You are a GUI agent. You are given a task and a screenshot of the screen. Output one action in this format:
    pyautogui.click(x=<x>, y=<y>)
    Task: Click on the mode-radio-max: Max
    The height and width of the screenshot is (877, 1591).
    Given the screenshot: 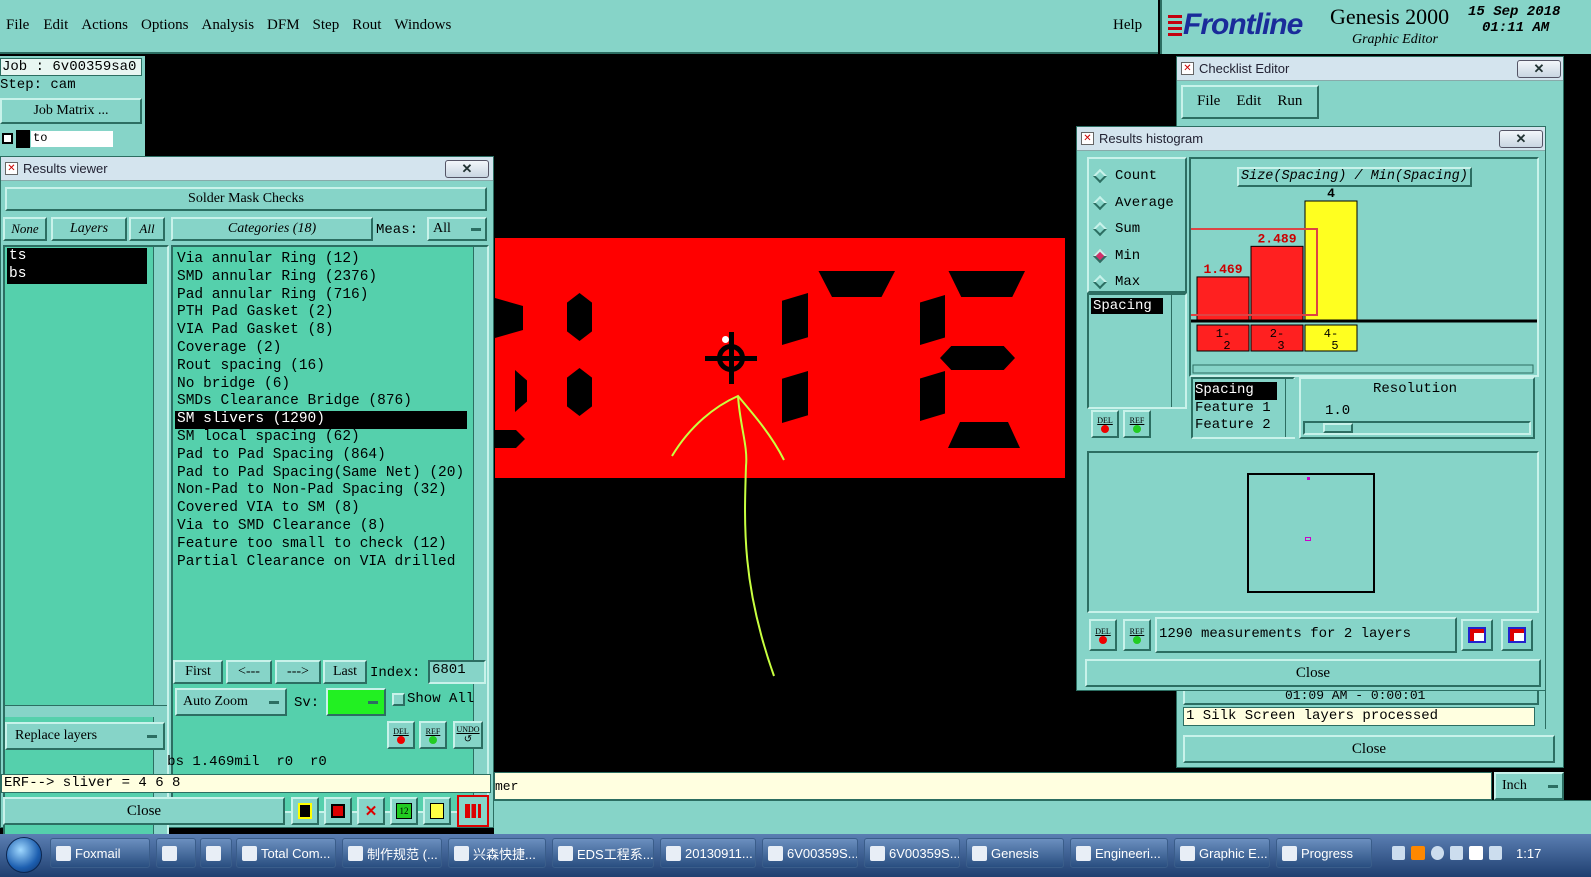 What is the action you would take?
    pyautogui.click(x=1137, y=282)
    